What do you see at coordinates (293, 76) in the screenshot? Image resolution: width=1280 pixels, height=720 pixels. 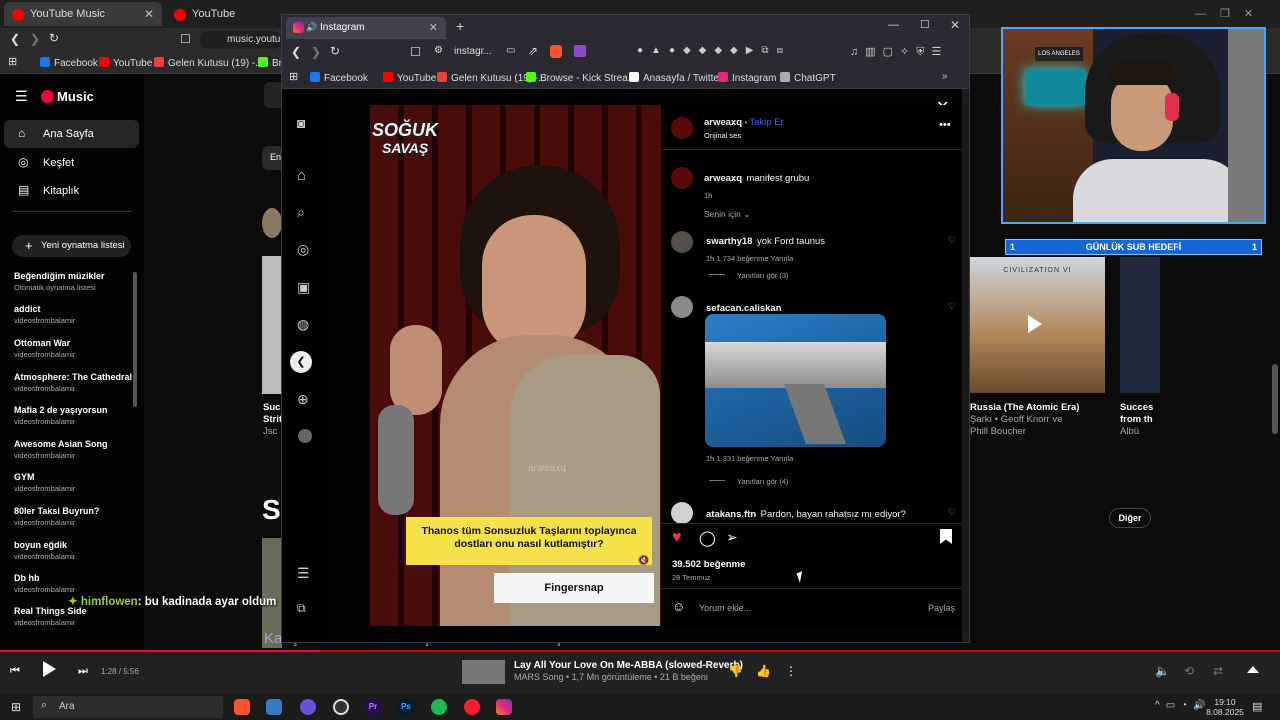 I see `apps-icon: ⊞` at bounding box center [293, 76].